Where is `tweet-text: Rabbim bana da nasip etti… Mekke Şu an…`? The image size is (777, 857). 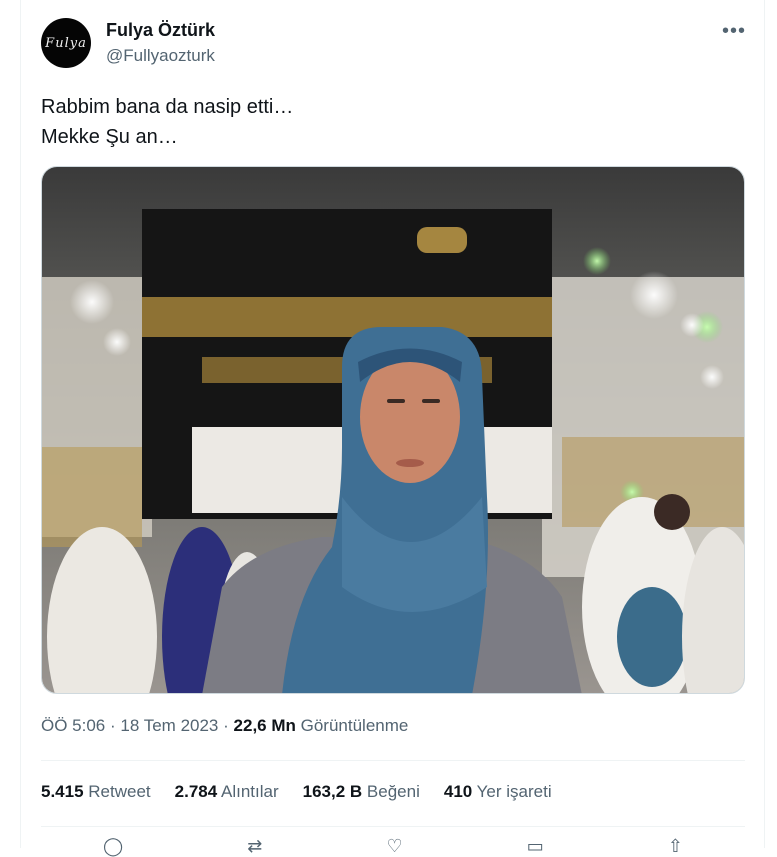 tweet-text: Rabbim bana da nasip etti… Mekke Şu an… is located at coordinates (167, 122).